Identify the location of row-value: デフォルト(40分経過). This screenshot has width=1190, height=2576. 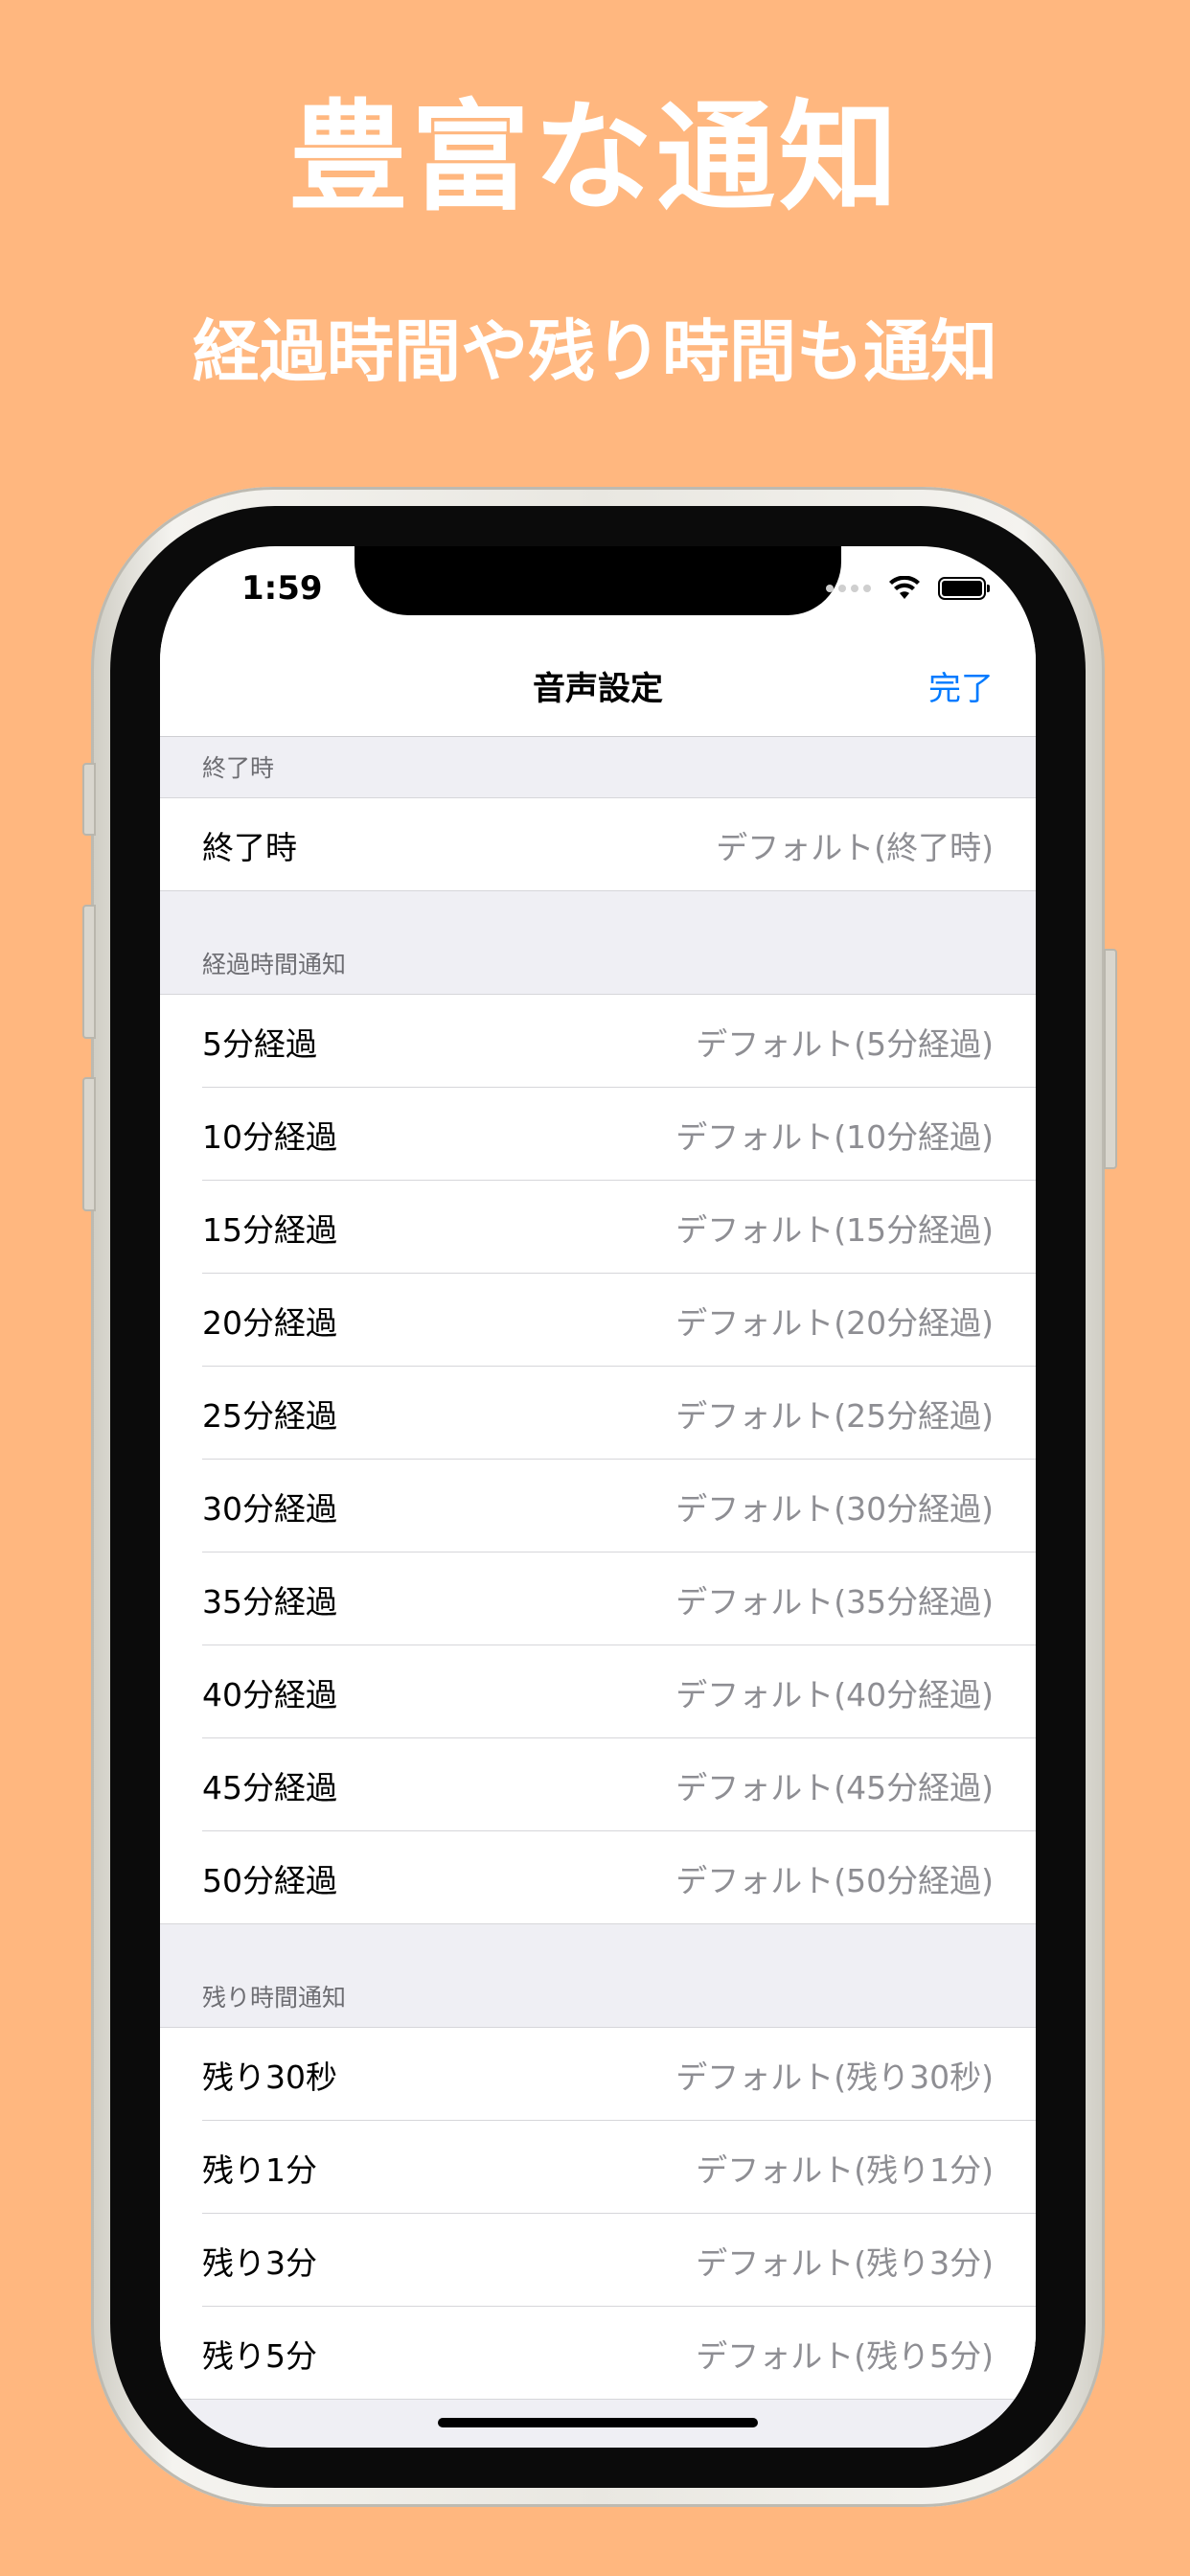
(835, 1694).